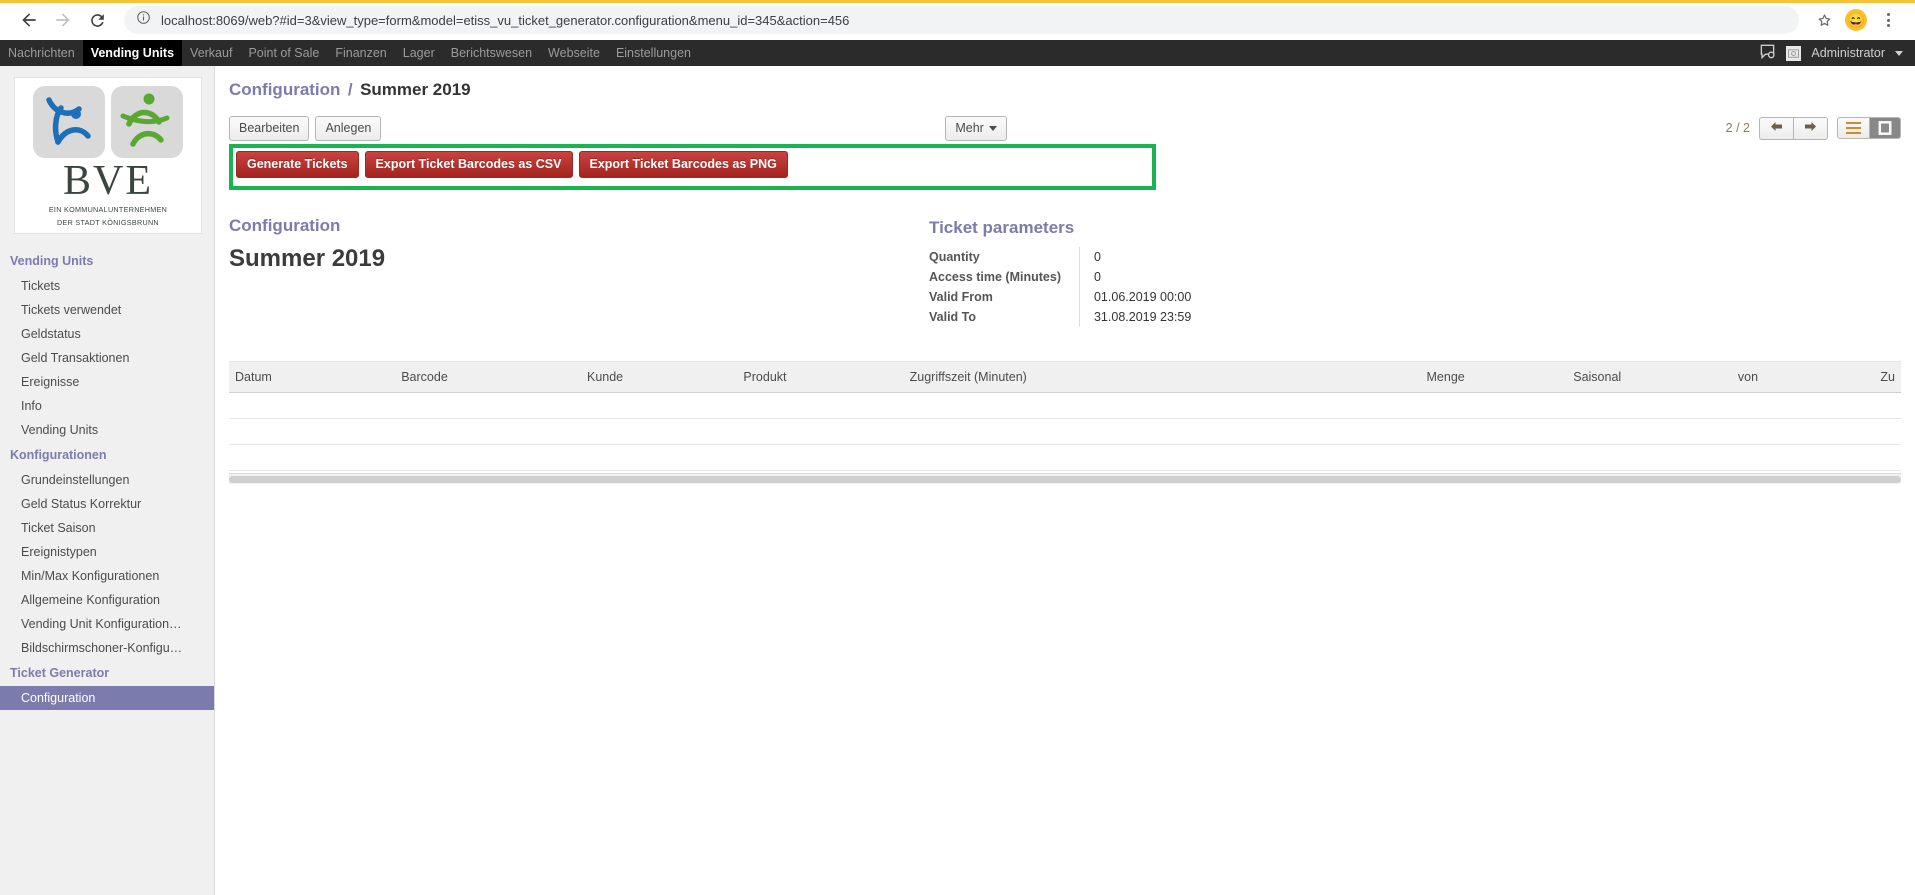 Image resolution: width=1915 pixels, height=895 pixels. I want to click on horizontal-scrollbar, so click(1065, 478).